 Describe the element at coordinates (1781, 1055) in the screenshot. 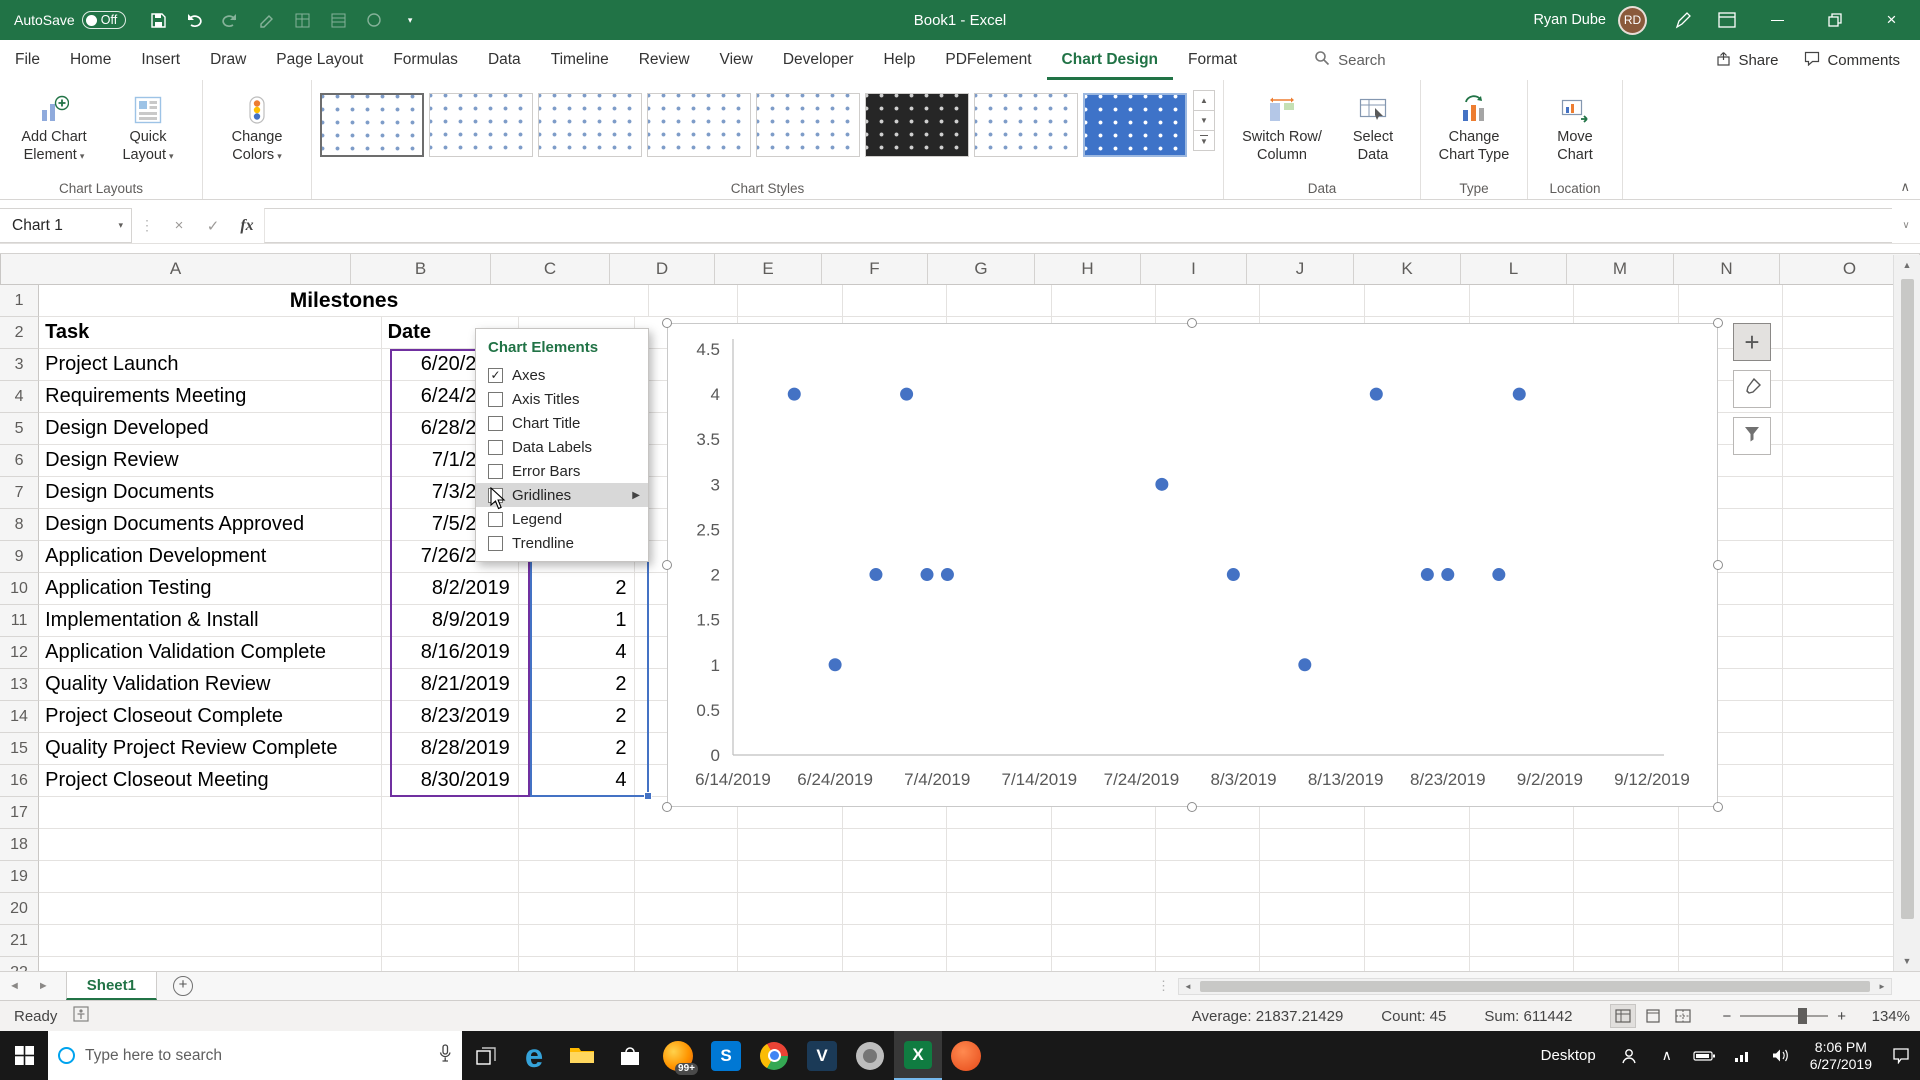

I see `speaker-icon` at that location.